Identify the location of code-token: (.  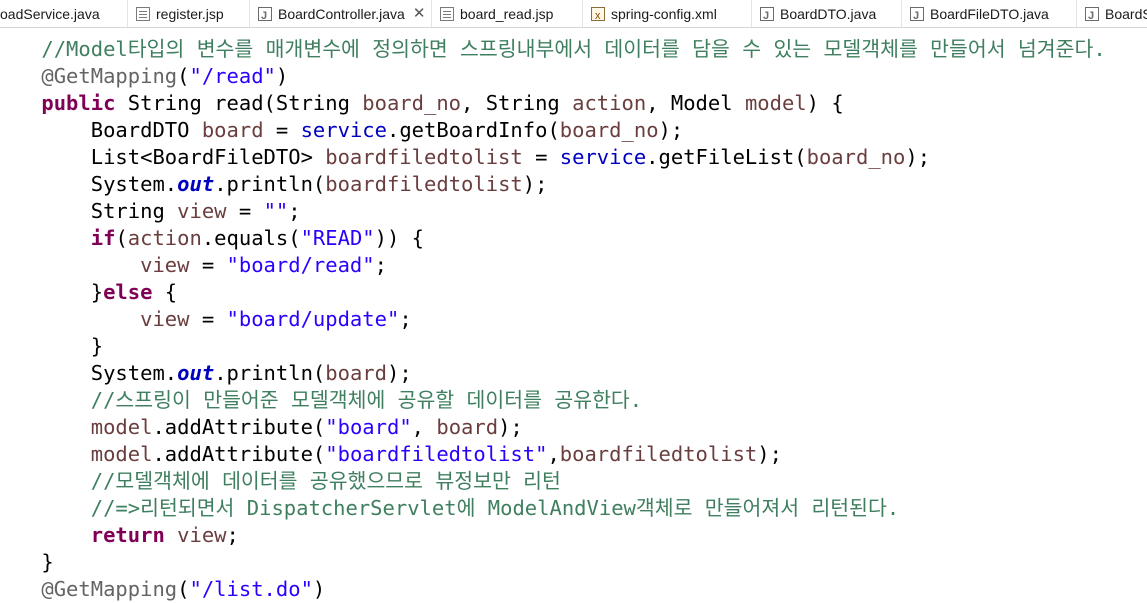
(183, 76).